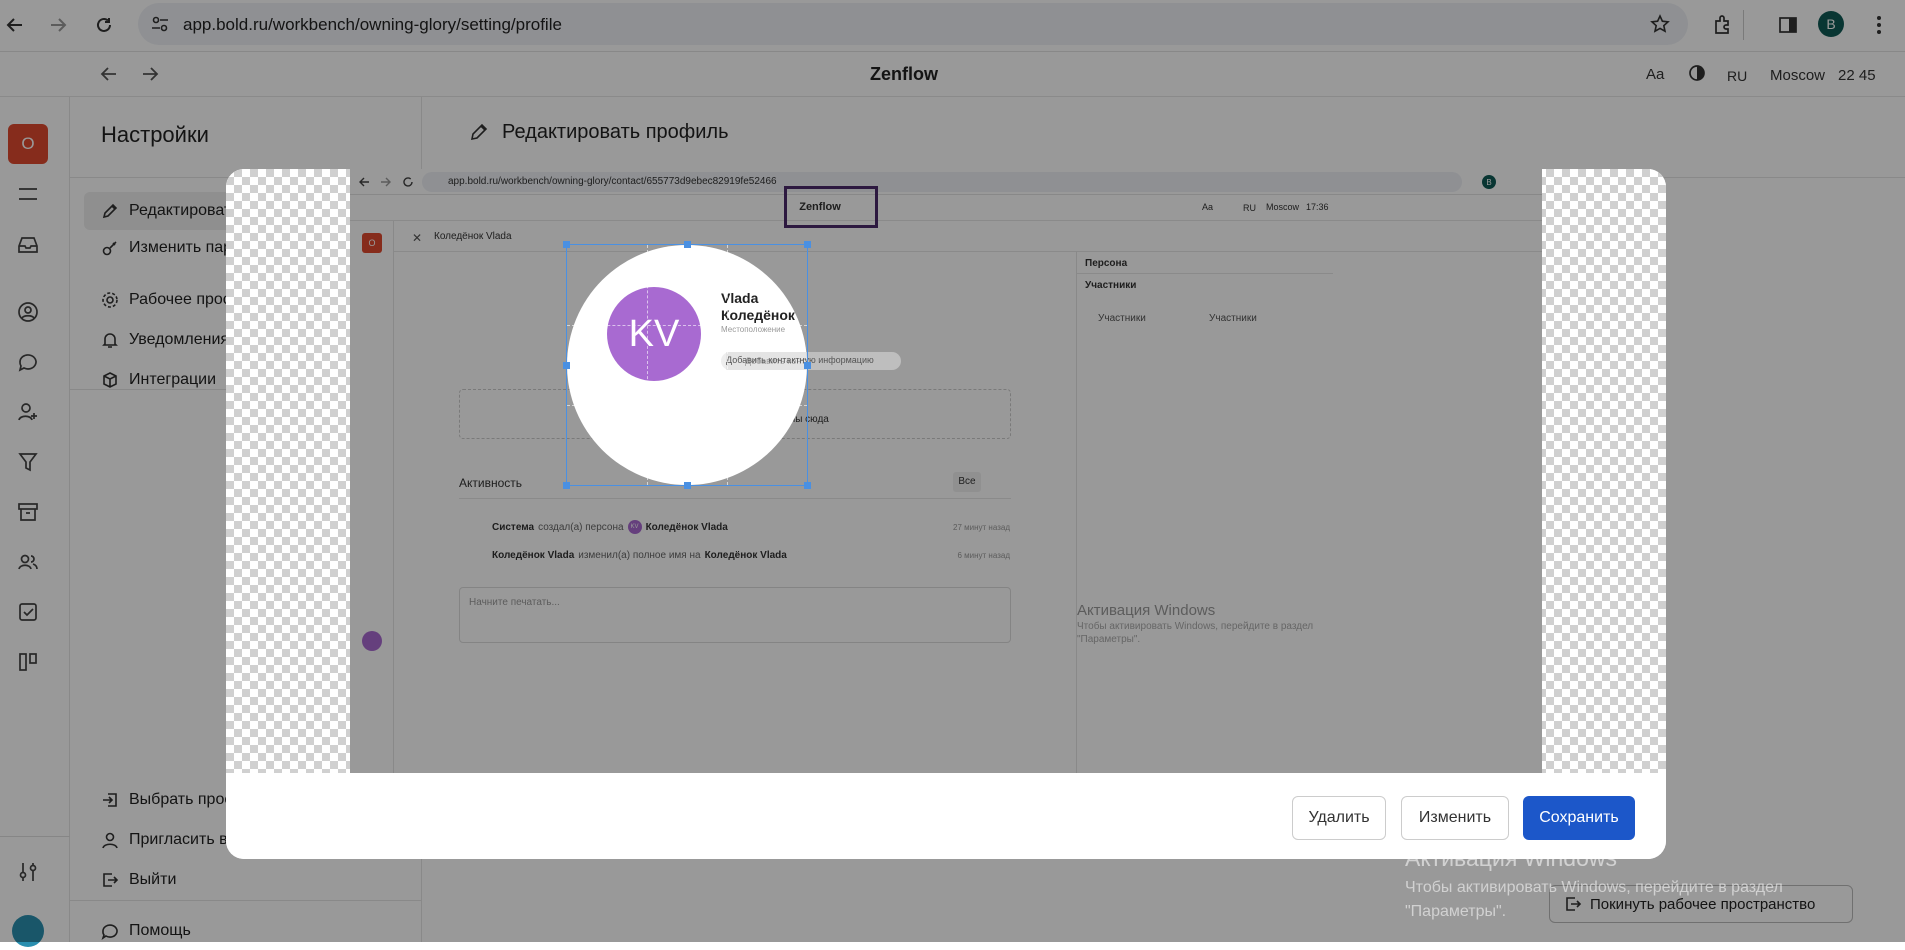 This screenshot has height=950, width=1905. I want to click on crop-handle-s, so click(687, 485).